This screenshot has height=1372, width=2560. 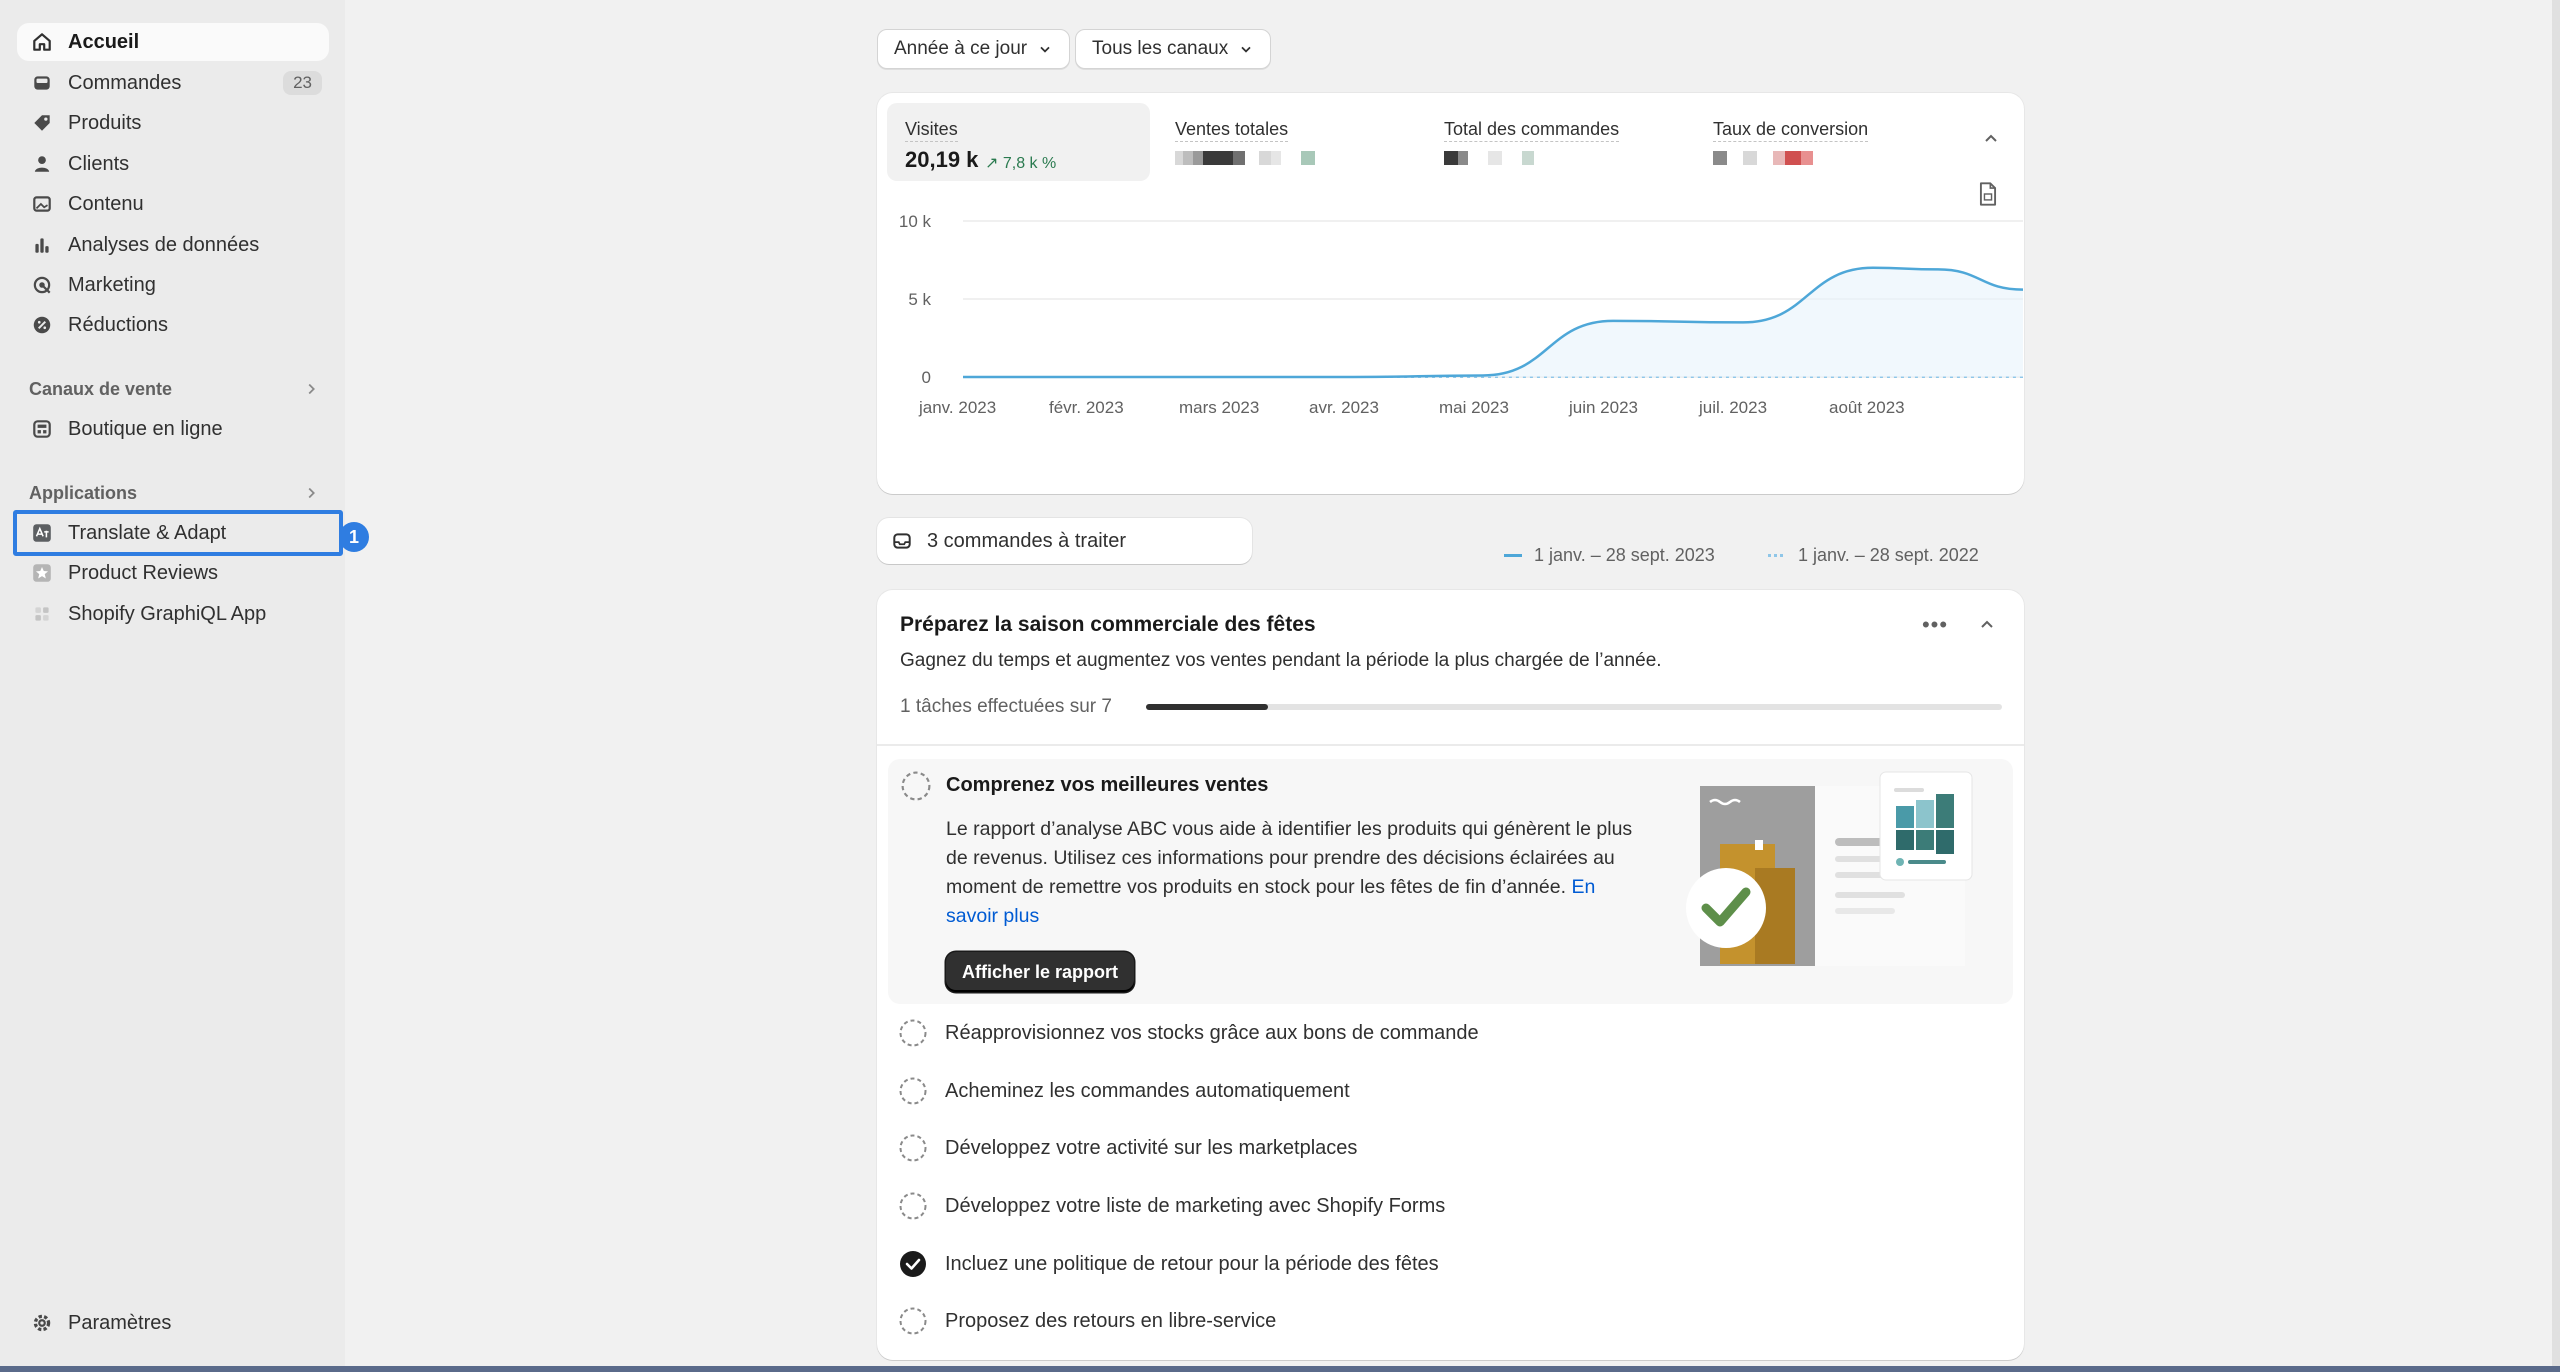 I want to click on completed-check-icon, so click(x=913, y=1264).